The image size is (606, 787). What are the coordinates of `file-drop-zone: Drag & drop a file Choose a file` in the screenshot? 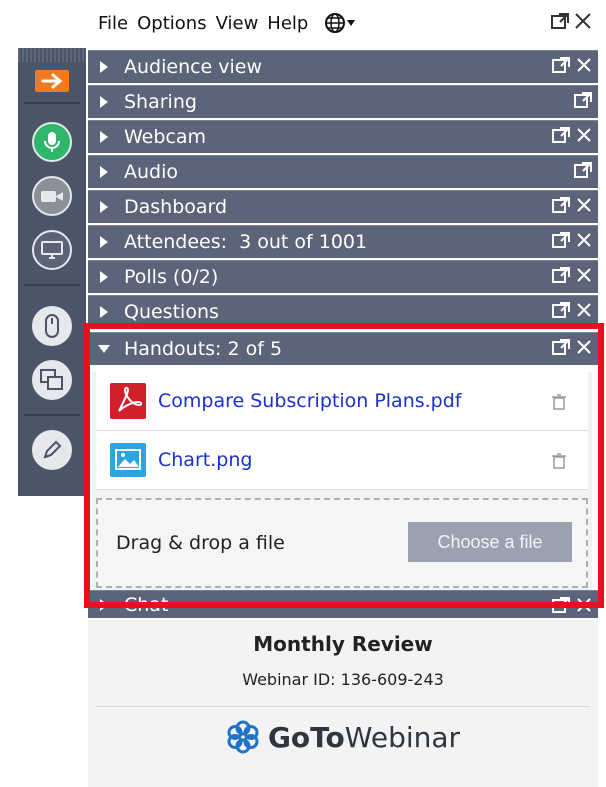 It's located at (342, 543).